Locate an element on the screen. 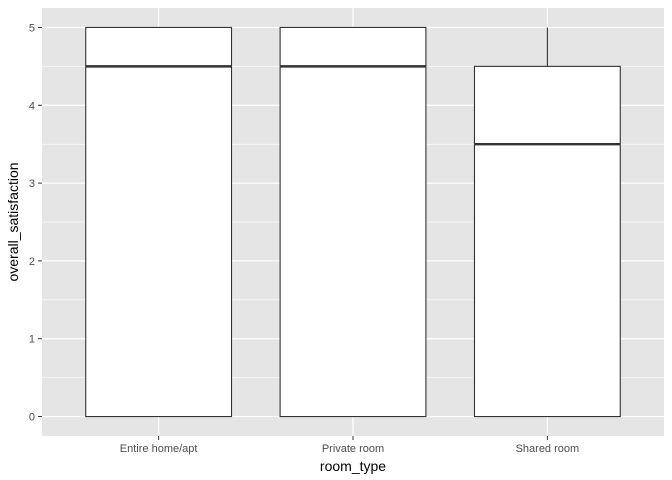  x-tick-label: Private room is located at coordinates (353, 449).